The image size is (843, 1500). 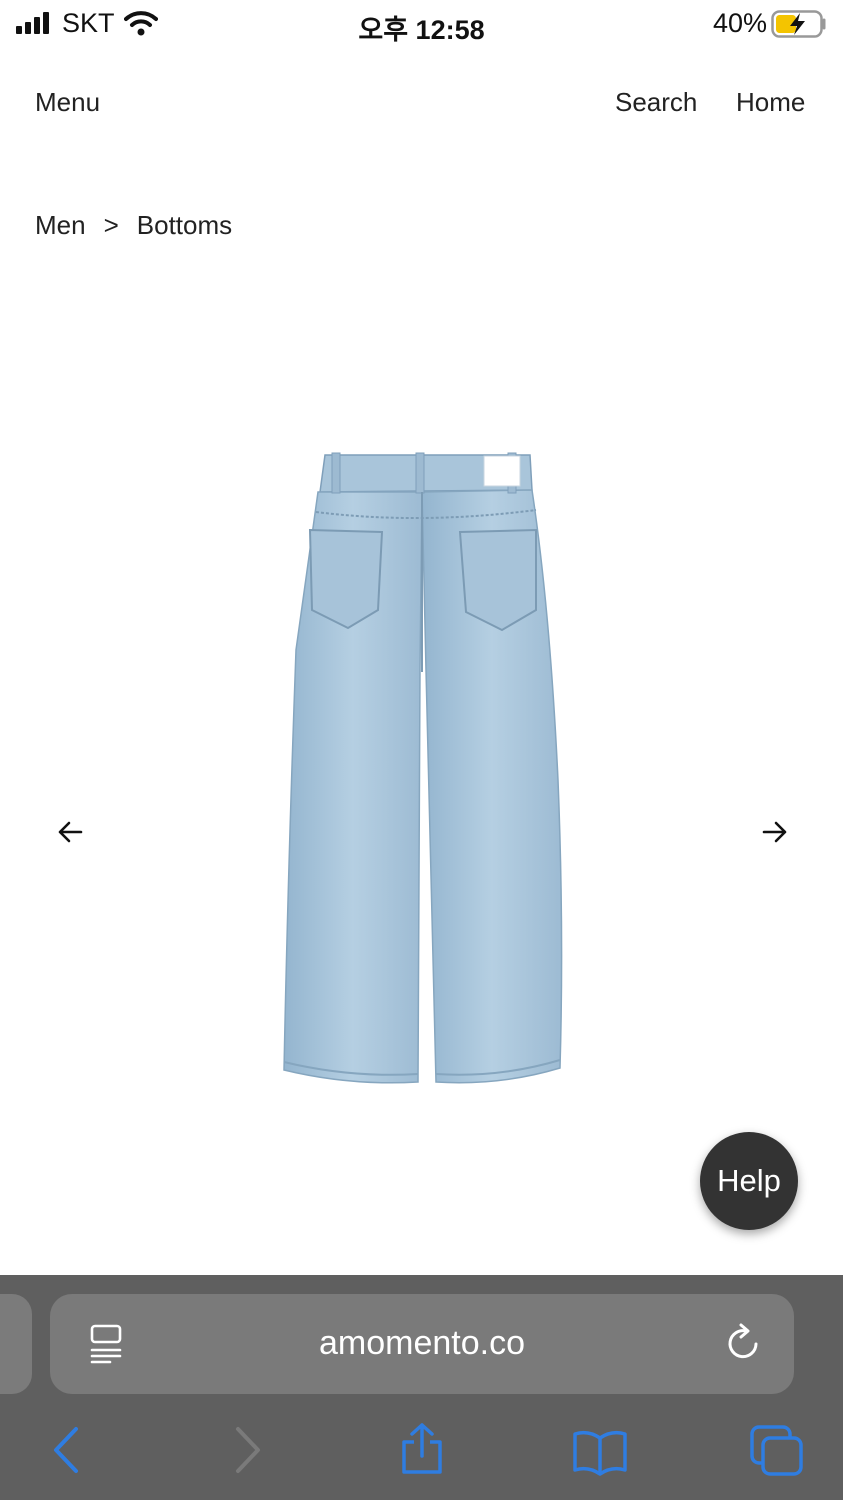 What do you see at coordinates (67, 102) in the screenshot?
I see `menu-link: Menu` at bounding box center [67, 102].